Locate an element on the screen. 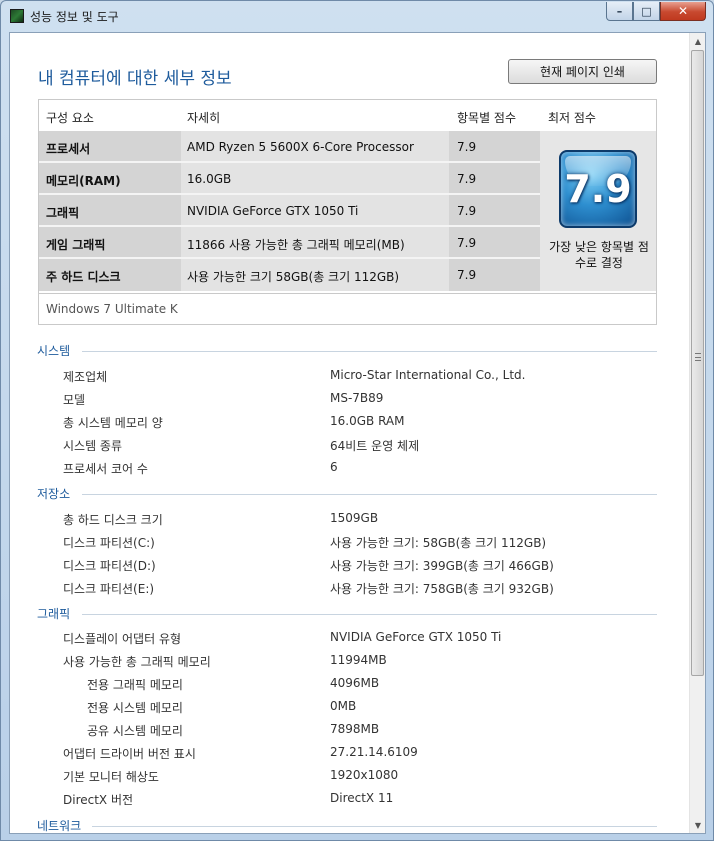 The height and width of the screenshot is (841, 714). base-score-value: 7.9 is located at coordinates (598, 189).